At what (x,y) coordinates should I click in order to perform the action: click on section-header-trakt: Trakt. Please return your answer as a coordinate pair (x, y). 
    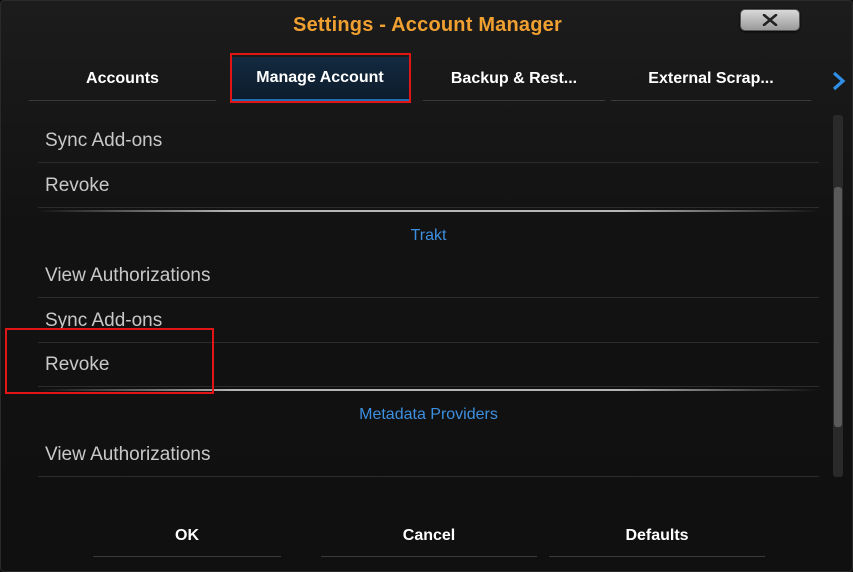
    Looking at the image, I should click on (428, 235).